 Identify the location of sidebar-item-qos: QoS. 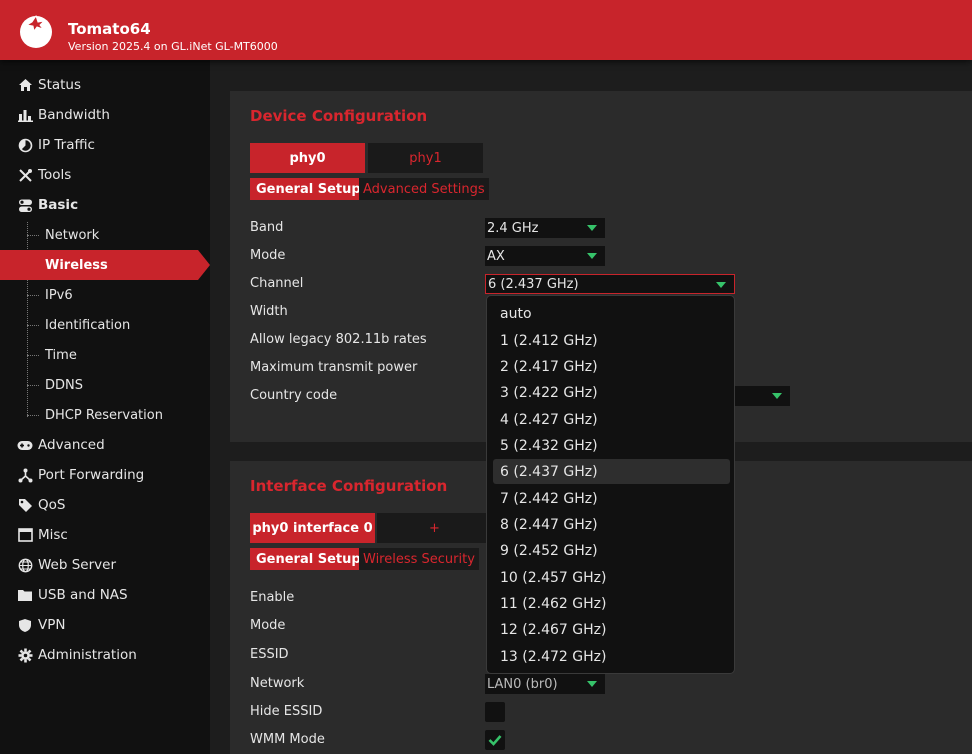
(105, 505).